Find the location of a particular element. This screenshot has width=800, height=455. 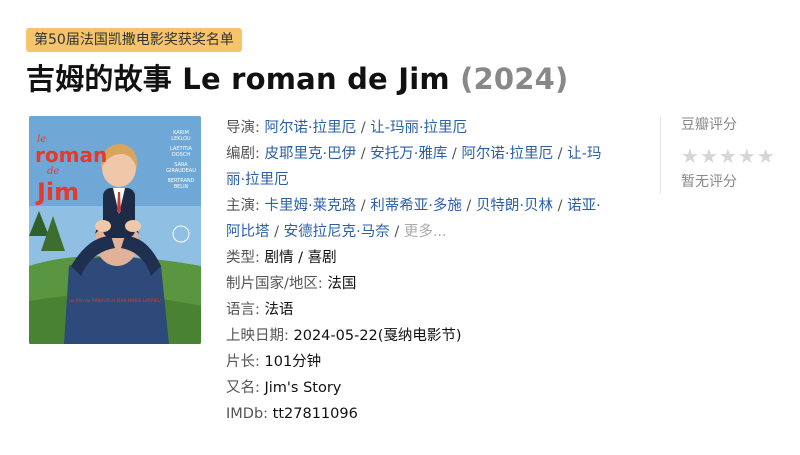

rating-stars: ★ ★ ★ ★ ★ is located at coordinates (740, 156).